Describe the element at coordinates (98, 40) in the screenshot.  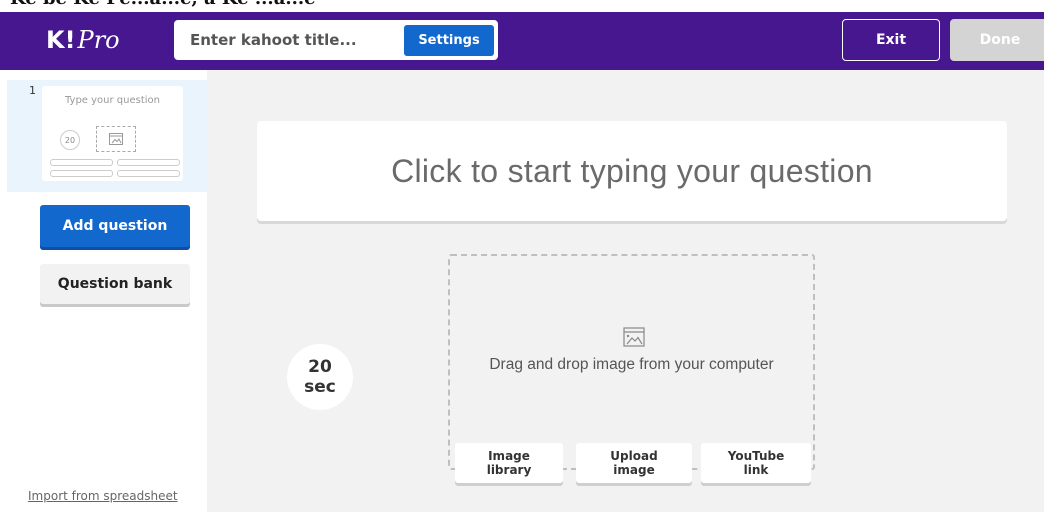
I see `logo-pro: Pro` at that location.